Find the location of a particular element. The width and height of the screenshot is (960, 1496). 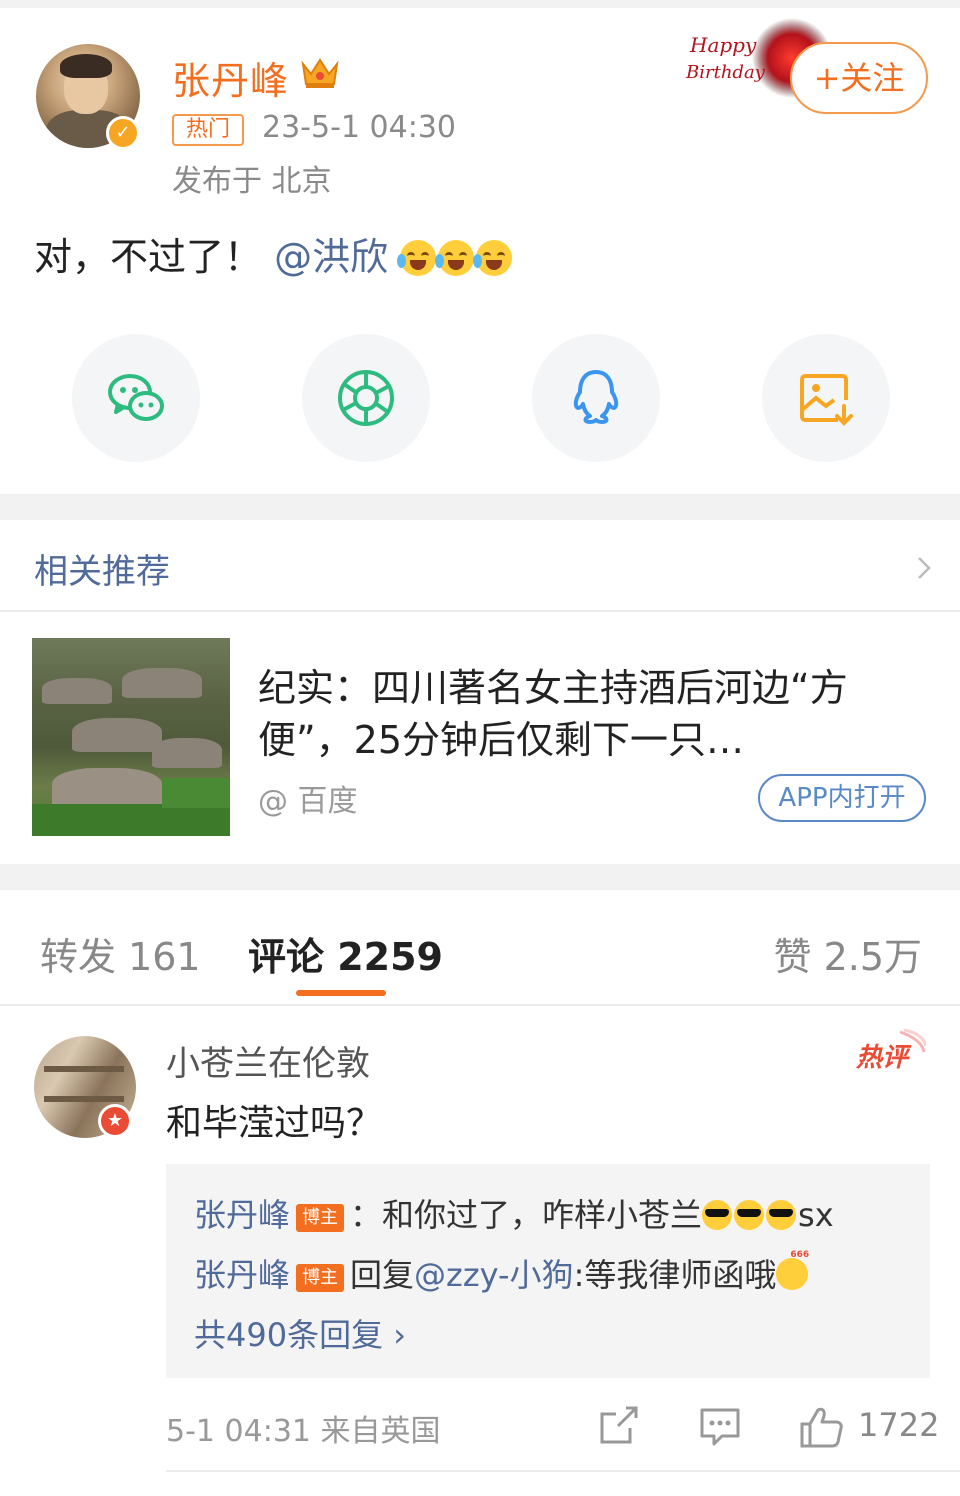

tab-likes: 赞 2.5万 is located at coordinates (847, 953).